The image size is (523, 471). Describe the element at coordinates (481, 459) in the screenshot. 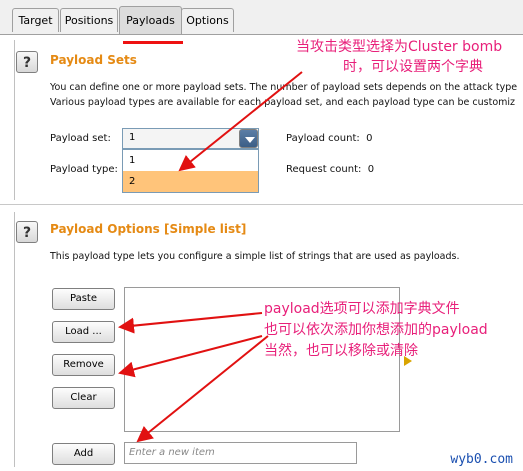

I see `watermark: wyb0.com` at that location.